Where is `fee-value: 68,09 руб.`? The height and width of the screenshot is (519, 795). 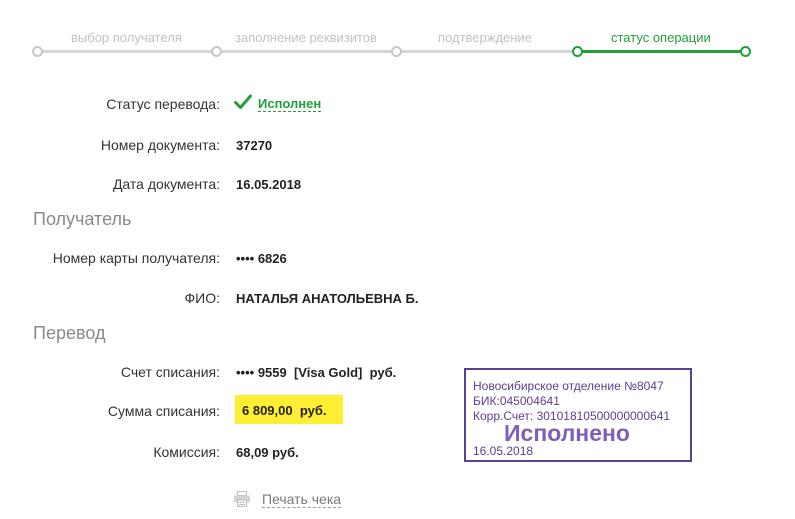
fee-value: 68,09 руб. is located at coordinates (267, 452).